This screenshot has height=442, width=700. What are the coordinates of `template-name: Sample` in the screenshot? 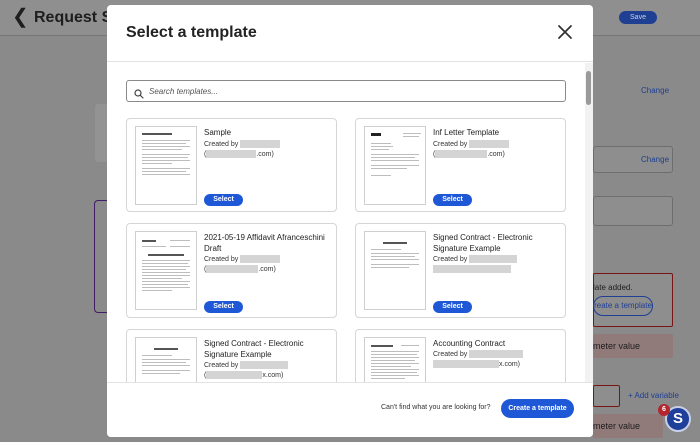 It's located at (218, 132).